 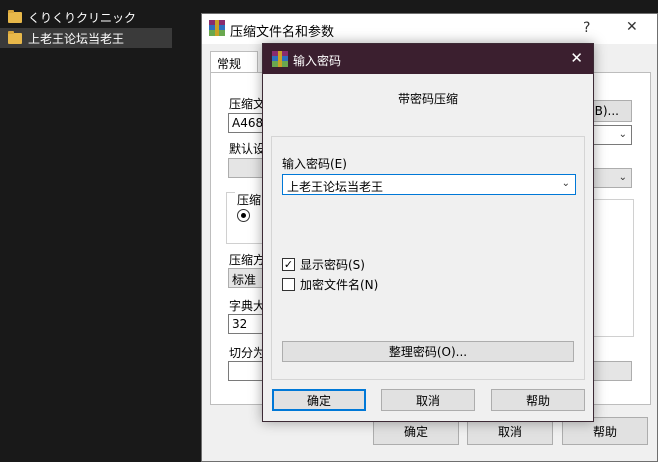 What do you see at coordinates (243, 215) in the screenshot?
I see `format-radio` at bounding box center [243, 215].